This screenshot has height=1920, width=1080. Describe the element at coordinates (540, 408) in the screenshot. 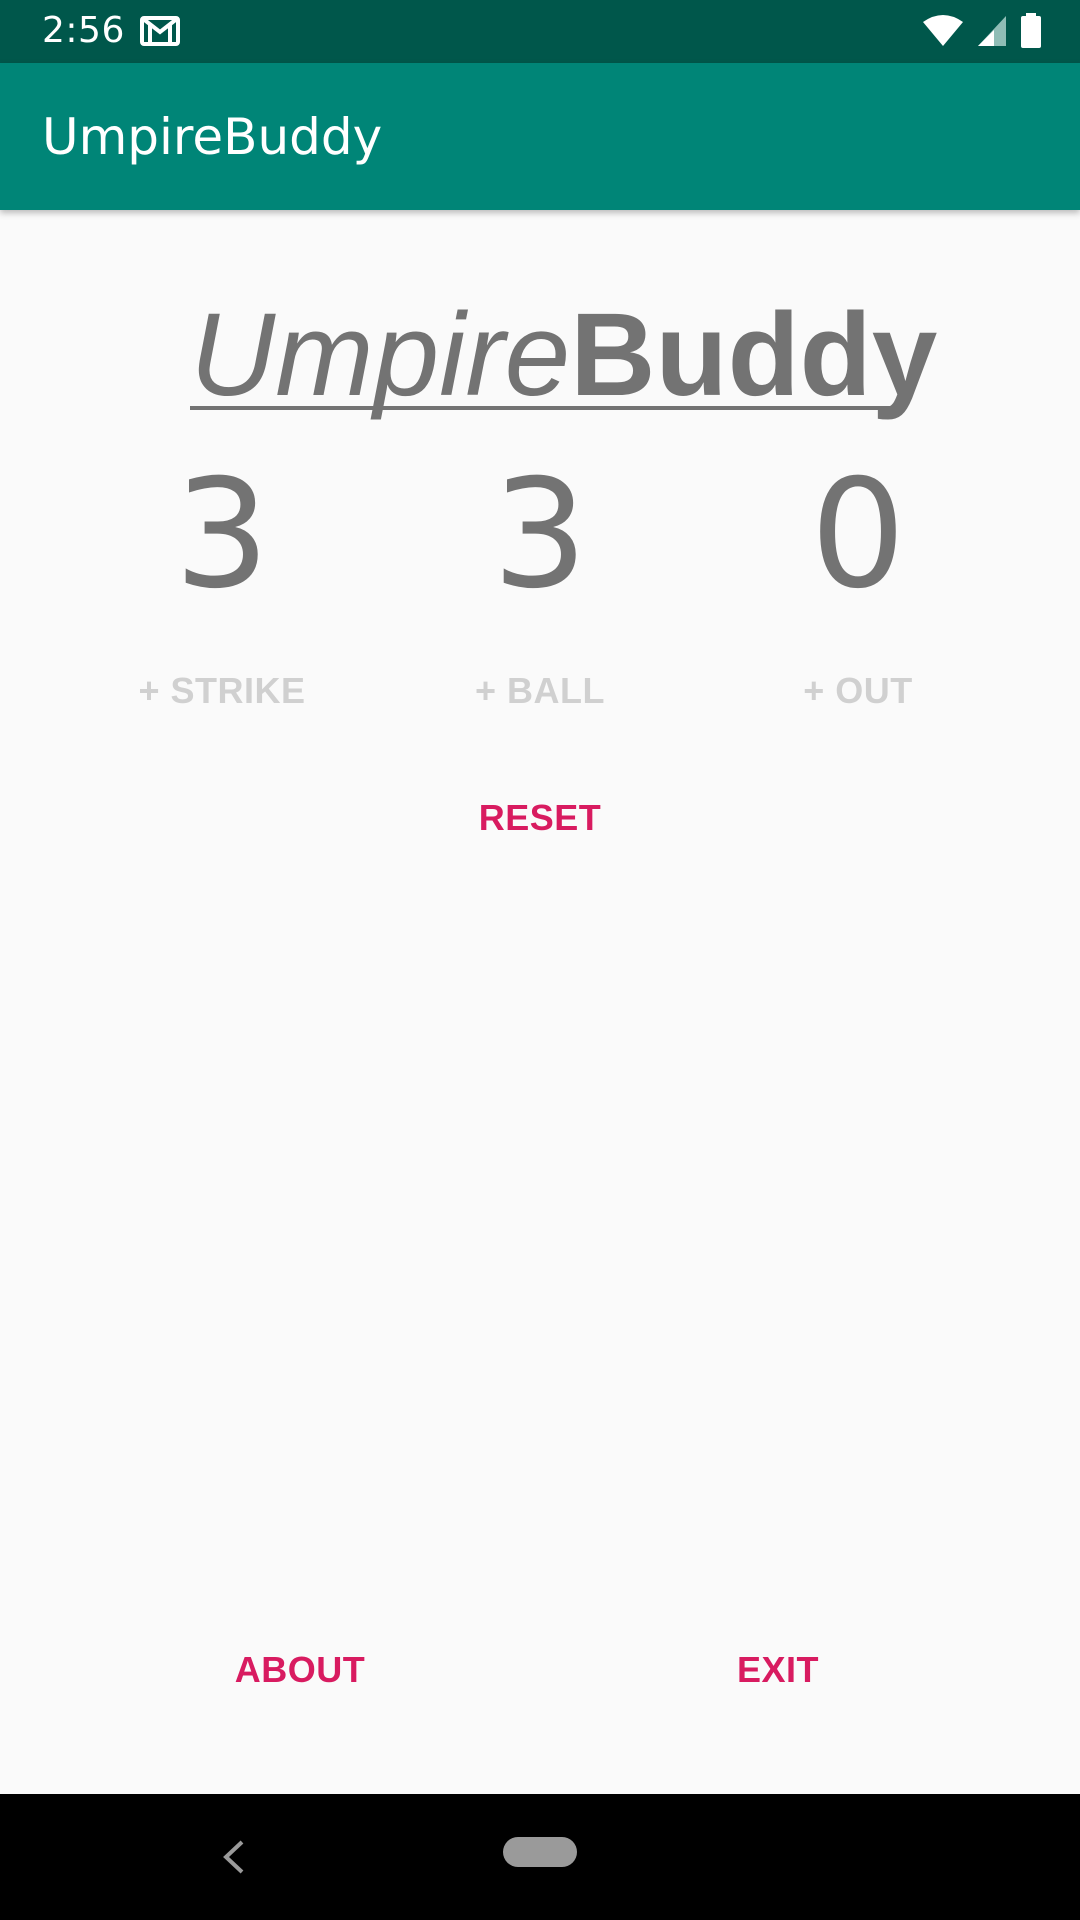

I see `logo-underline` at that location.